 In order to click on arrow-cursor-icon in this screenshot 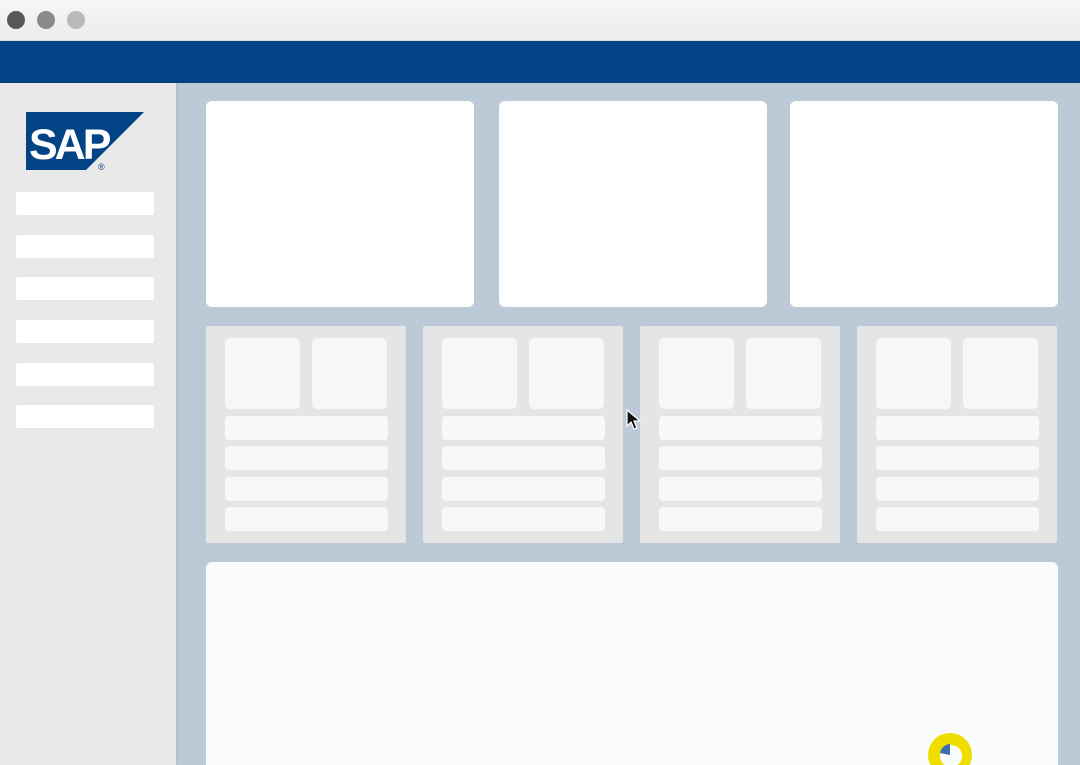, I will do `click(634, 419)`.